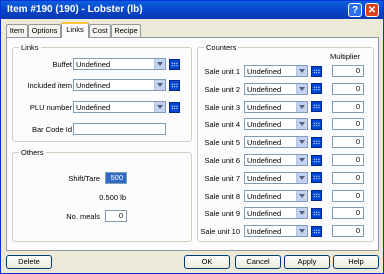 The width and height of the screenshot is (384, 274). I want to click on weight-text: 0.500 lb, so click(112, 197).